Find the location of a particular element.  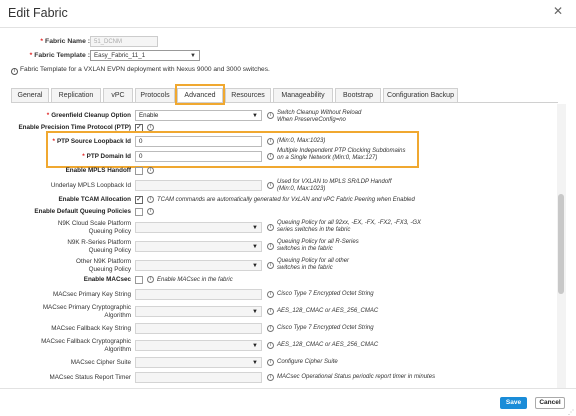

cancel-button: Cancel is located at coordinates (550, 403).